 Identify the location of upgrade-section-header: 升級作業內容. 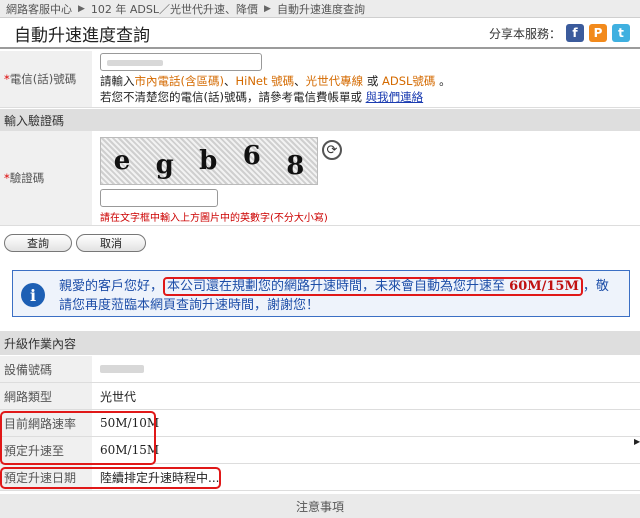
(320, 343).